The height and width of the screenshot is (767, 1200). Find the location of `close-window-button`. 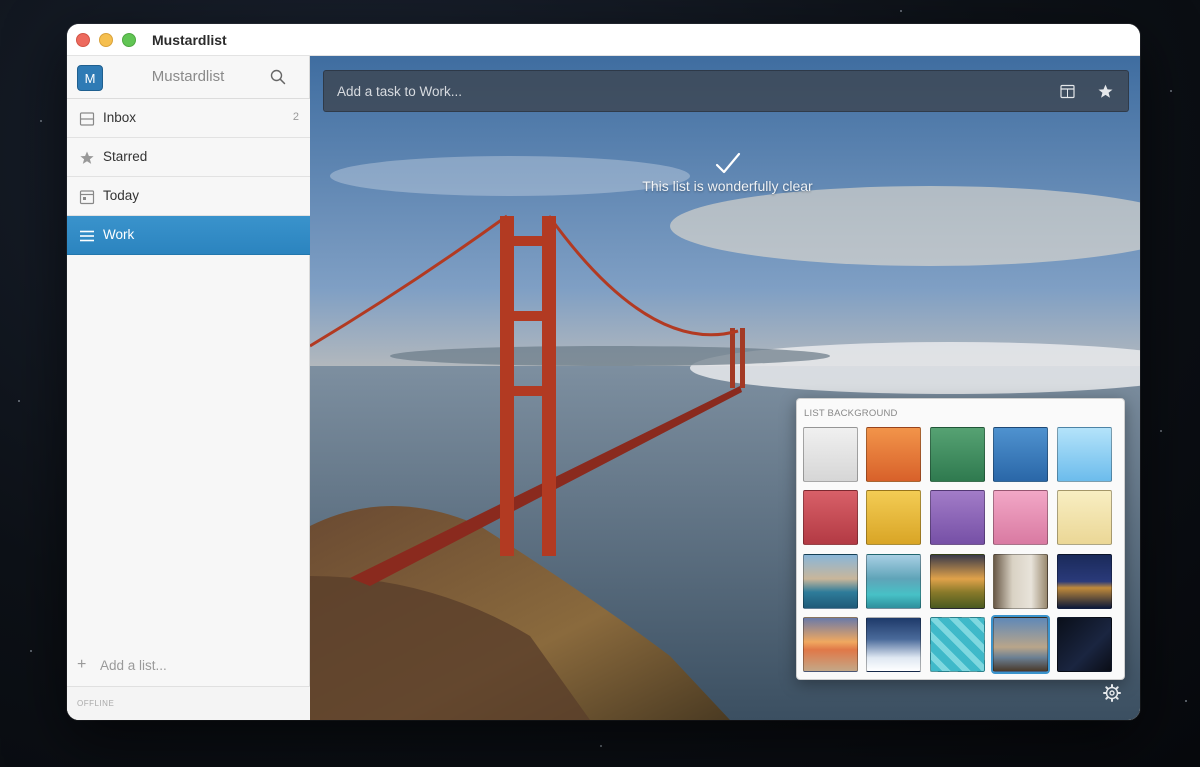

close-window-button is located at coordinates (83, 40).